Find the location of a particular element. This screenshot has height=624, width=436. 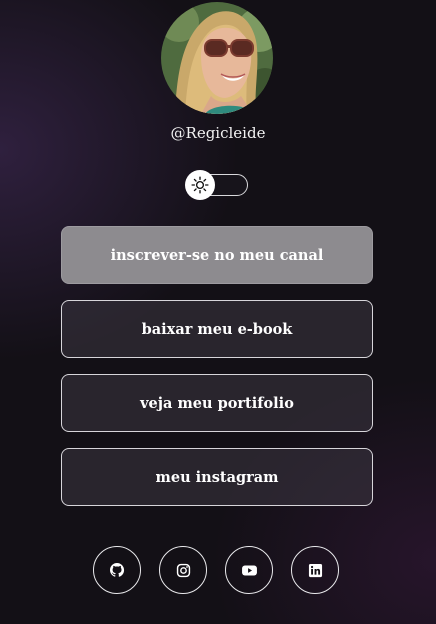

github-icon is located at coordinates (117, 570).